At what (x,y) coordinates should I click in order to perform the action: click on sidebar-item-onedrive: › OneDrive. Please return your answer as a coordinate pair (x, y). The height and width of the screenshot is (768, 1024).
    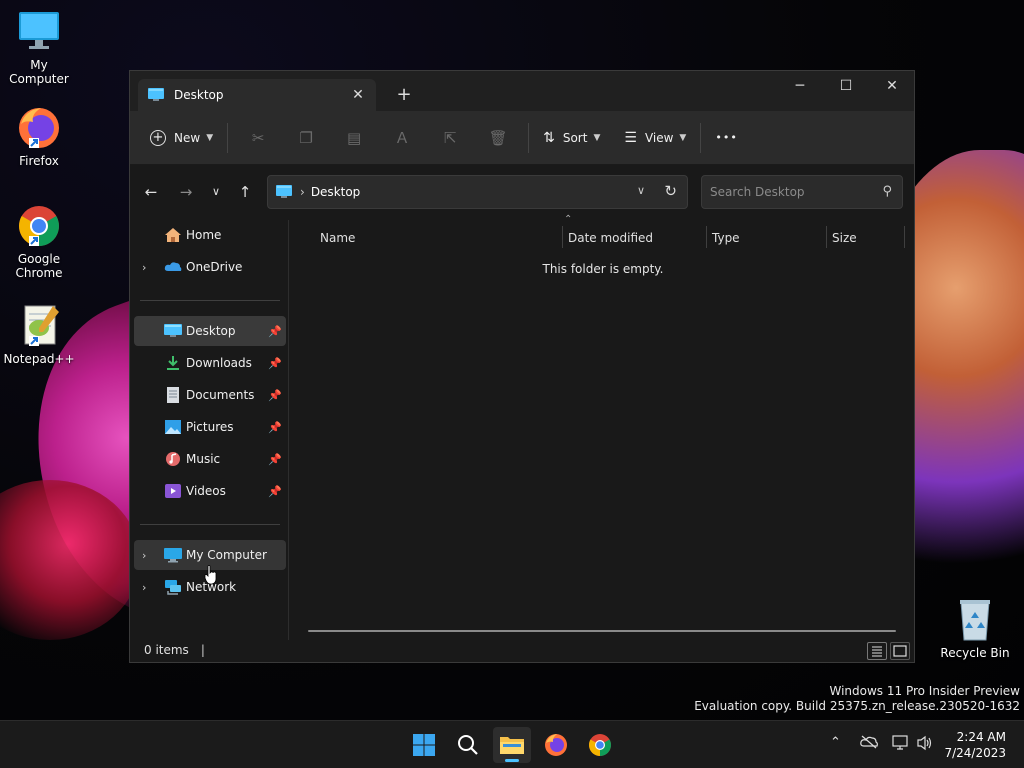
    Looking at the image, I should click on (210, 267).